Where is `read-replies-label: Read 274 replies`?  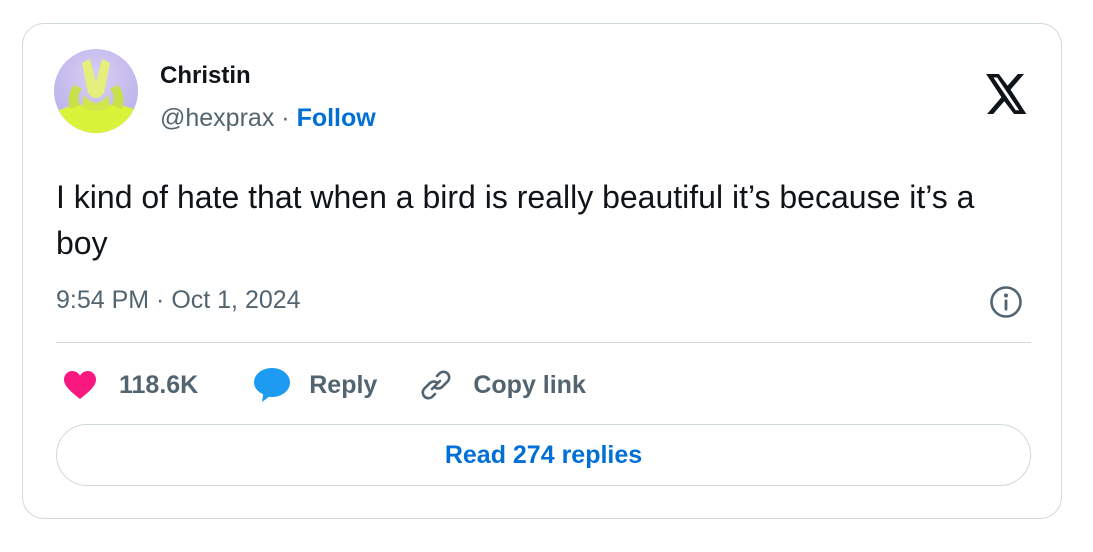 read-replies-label: Read 274 replies is located at coordinates (543, 454).